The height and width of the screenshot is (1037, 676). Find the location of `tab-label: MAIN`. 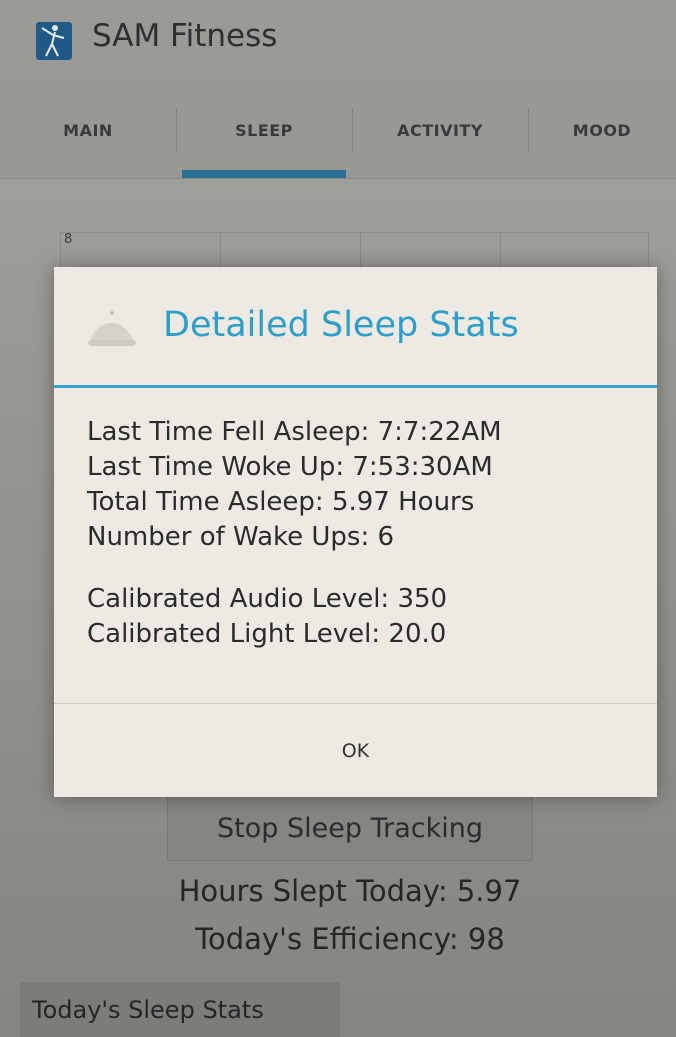

tab-label: MAIN is located at coordinates (88, 130).